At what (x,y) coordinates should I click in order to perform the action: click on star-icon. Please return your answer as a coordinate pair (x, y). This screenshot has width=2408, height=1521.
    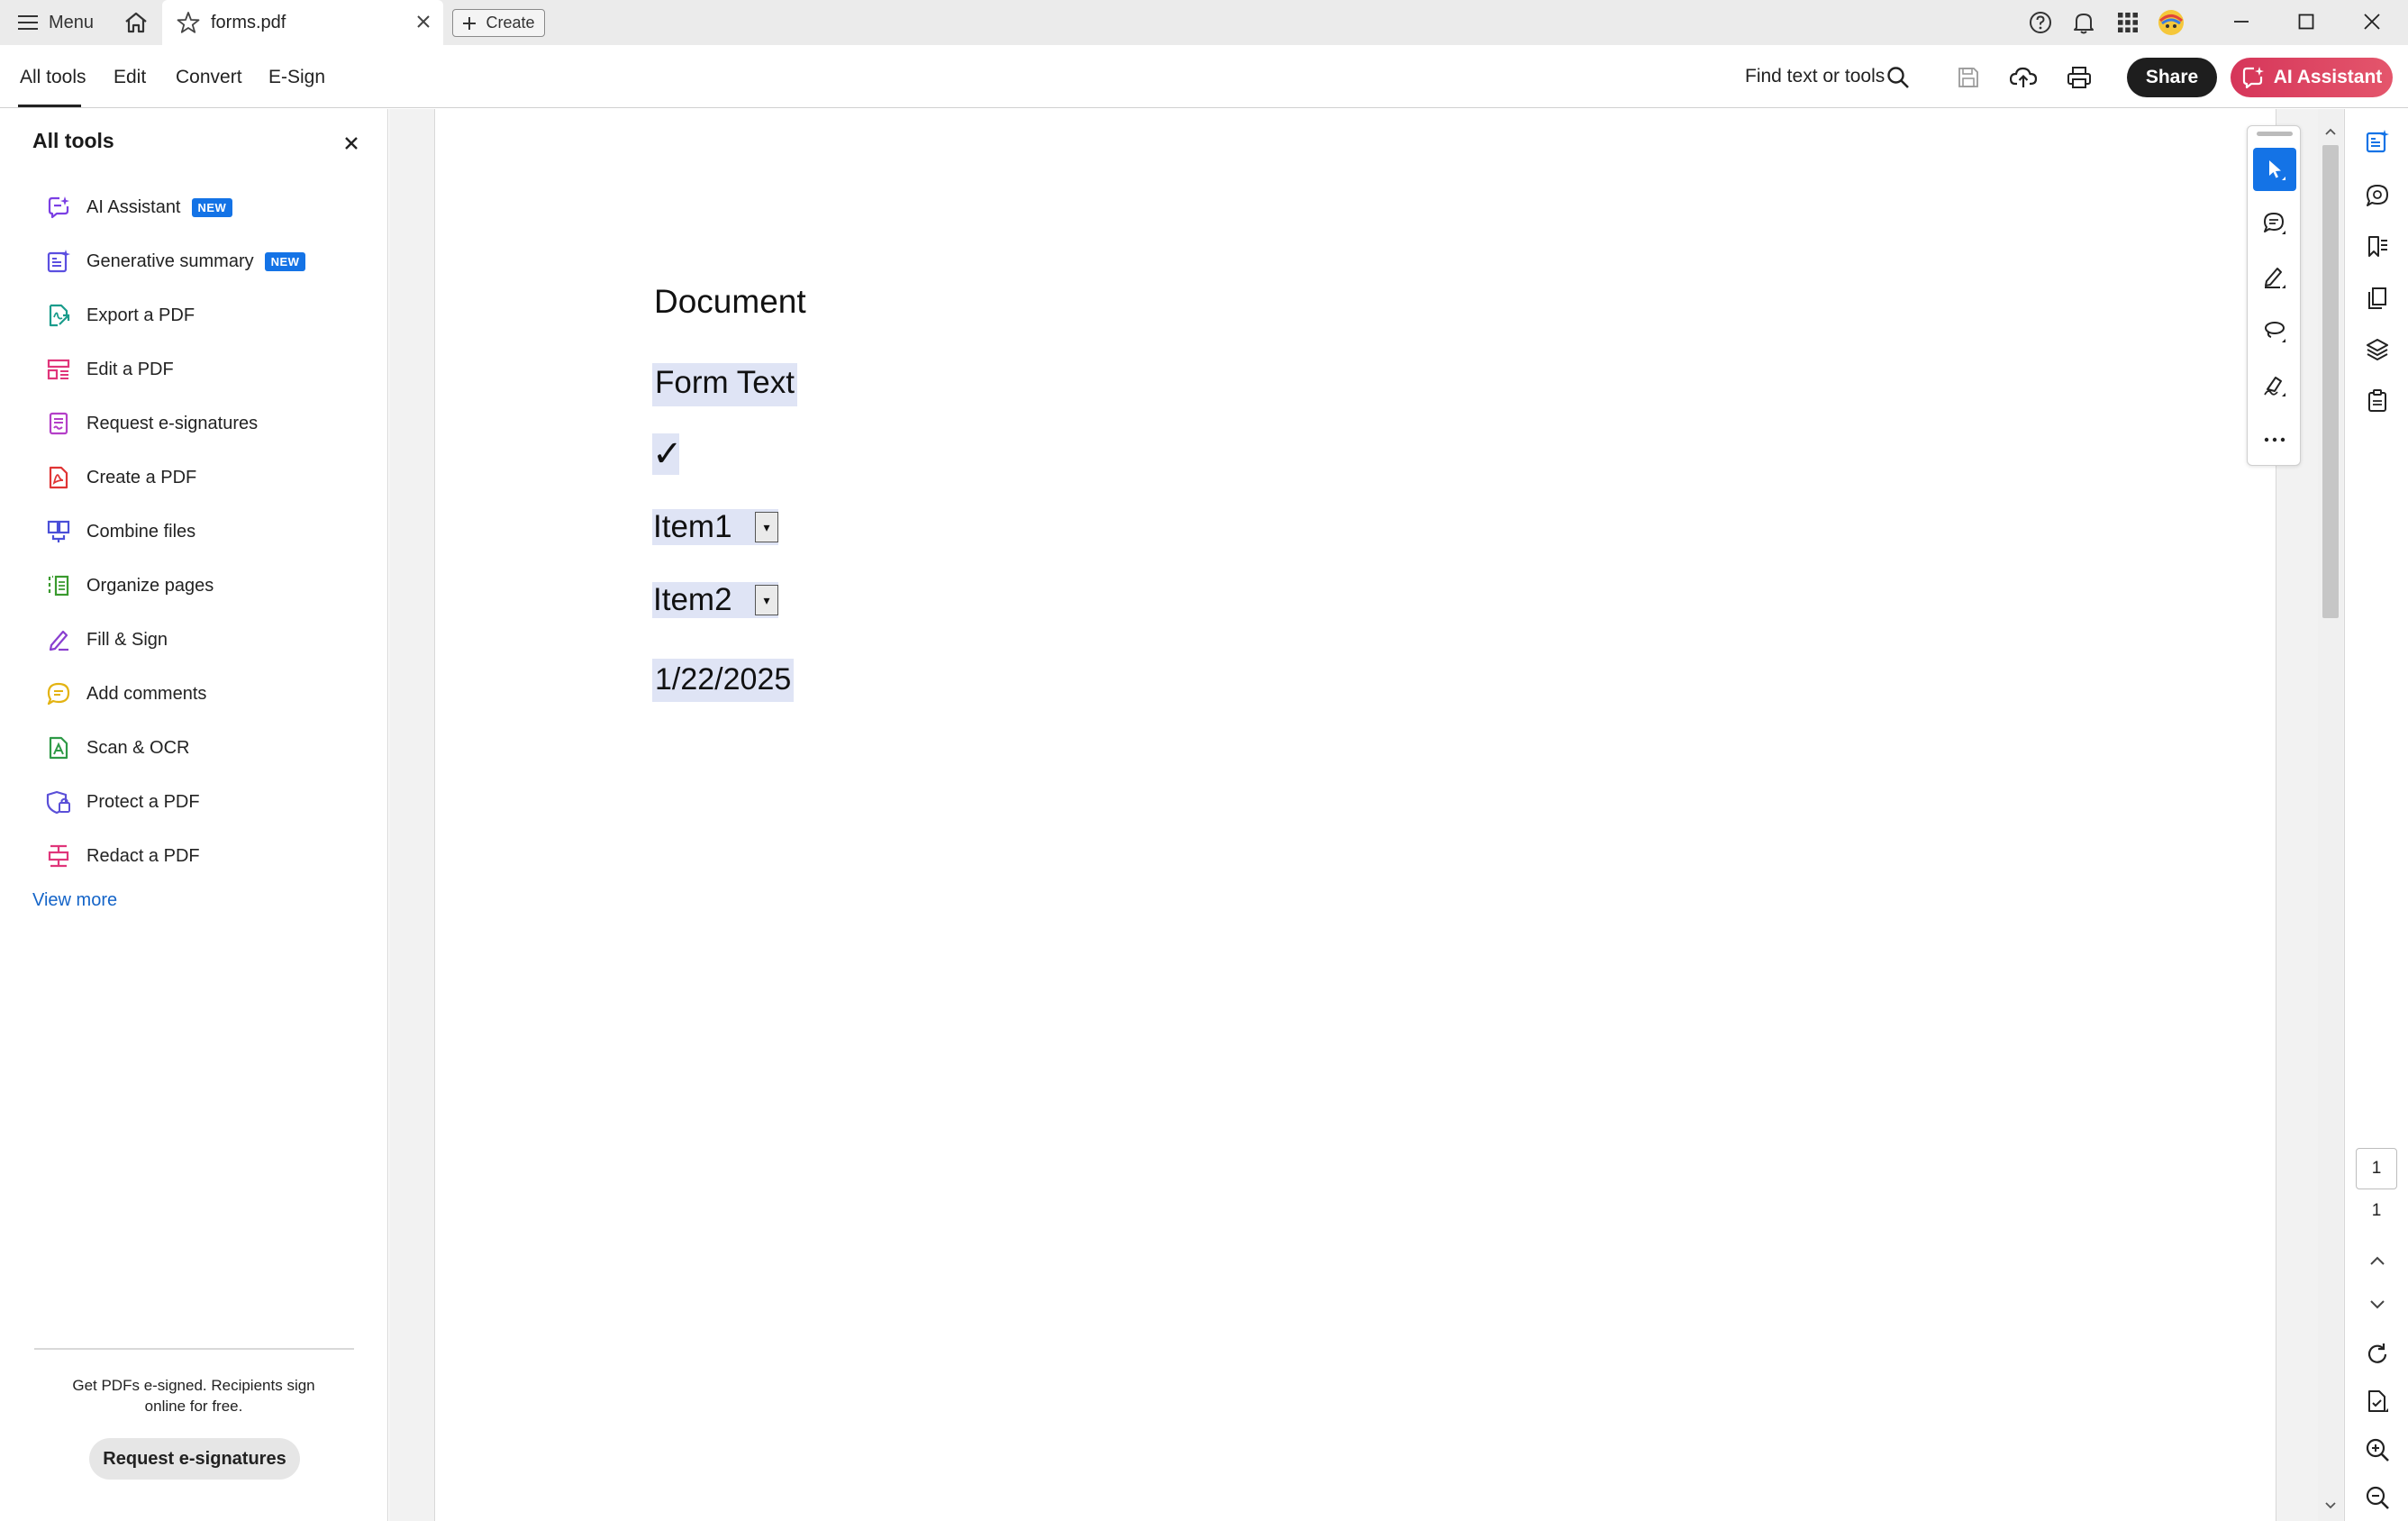
    Looking at the image, I should click on (189, 22).